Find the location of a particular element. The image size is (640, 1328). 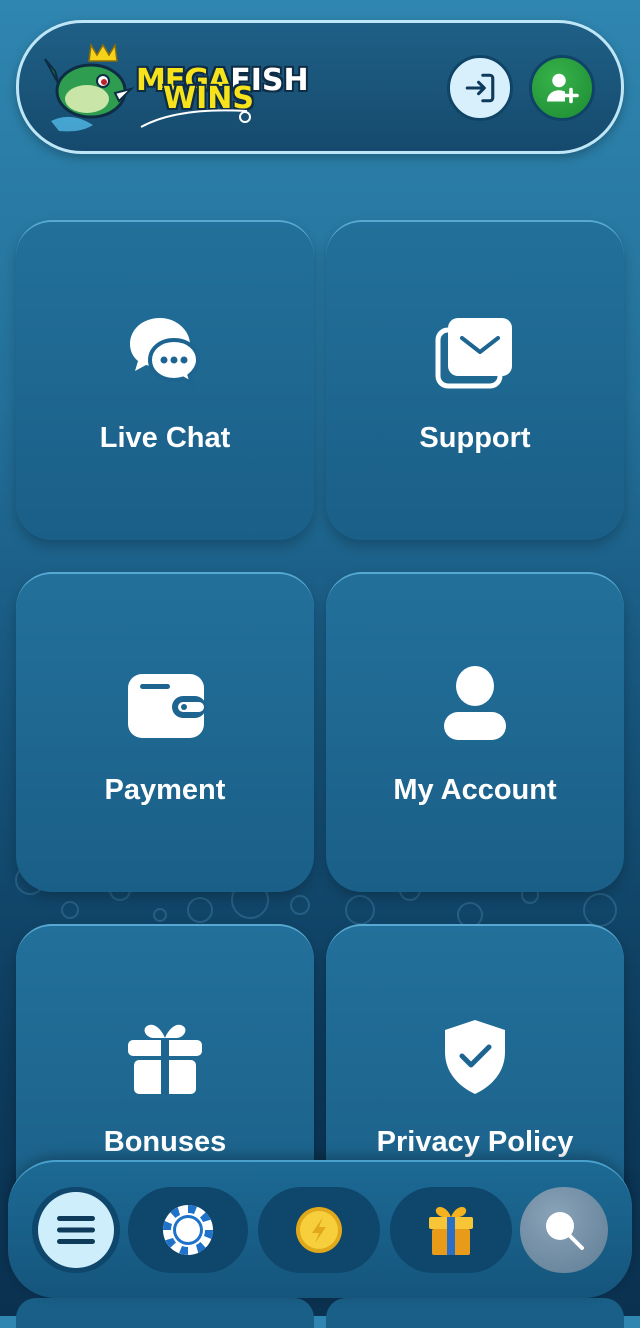

tile-label: My Account is located at coordinates (475, 790).